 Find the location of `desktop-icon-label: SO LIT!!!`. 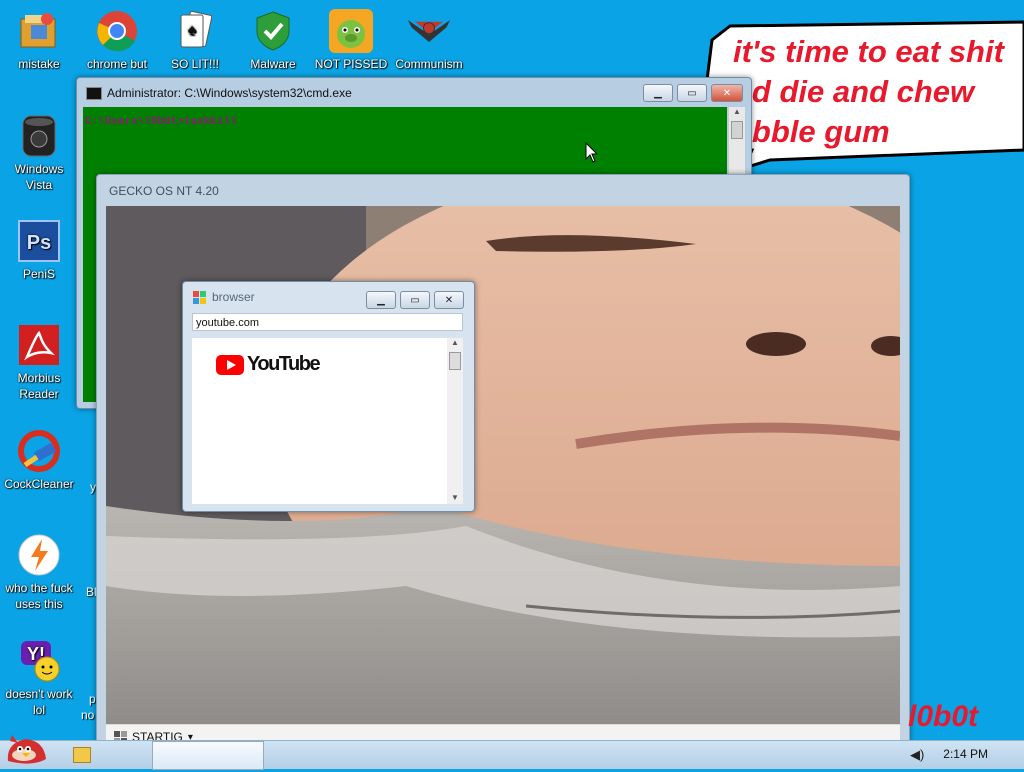

desktop-icon-label: SO LIT!!! is located at coordinates (194, 64).